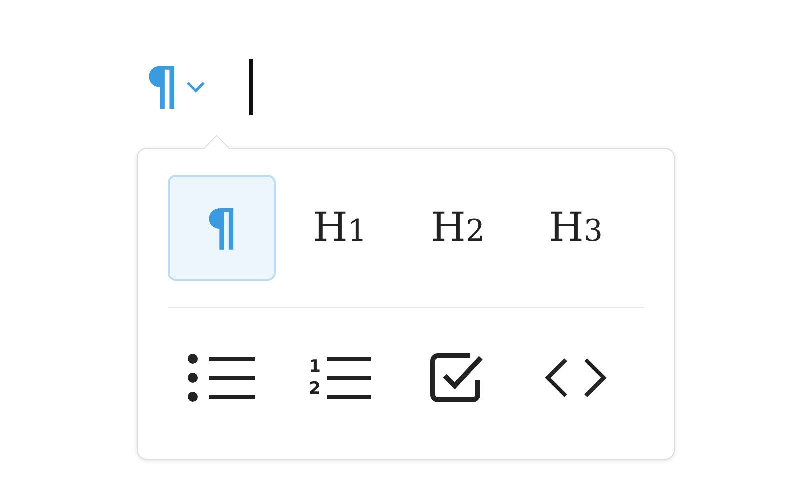 This screenshot has height=480, width=800. Describe the element at coordinates (222, 378) in the screenshot. I see `bullet-list-icon` at that location.